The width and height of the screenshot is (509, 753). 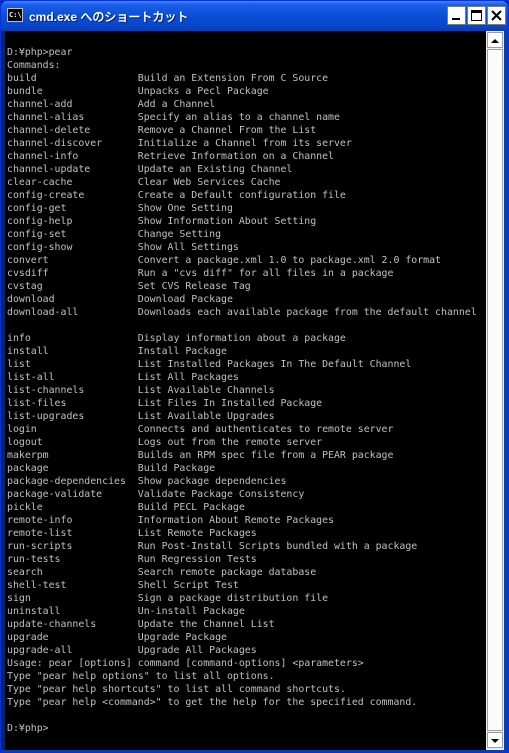 I want to click on console-line: sign Sign a package distribution file, so click(x=168, y=598).